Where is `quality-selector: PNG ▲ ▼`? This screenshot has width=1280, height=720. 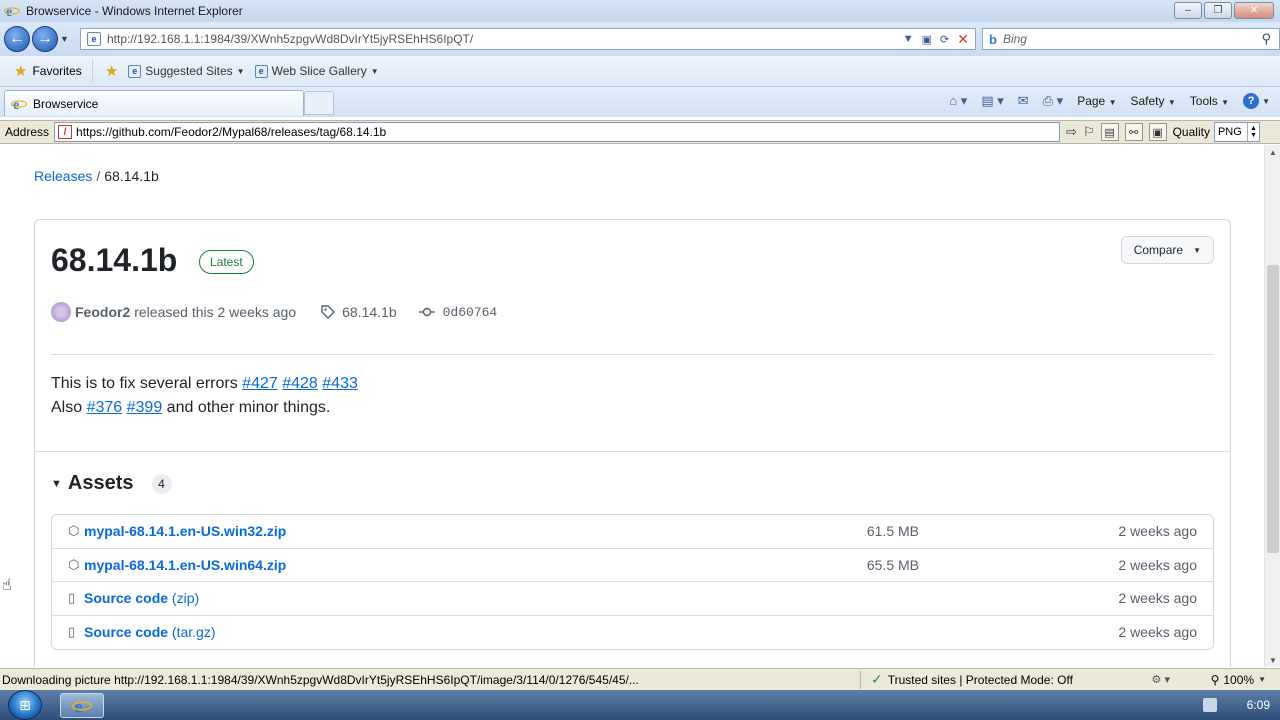 quality-selector: PNG ▲ ▼ is located at coordinates (1236, 132).